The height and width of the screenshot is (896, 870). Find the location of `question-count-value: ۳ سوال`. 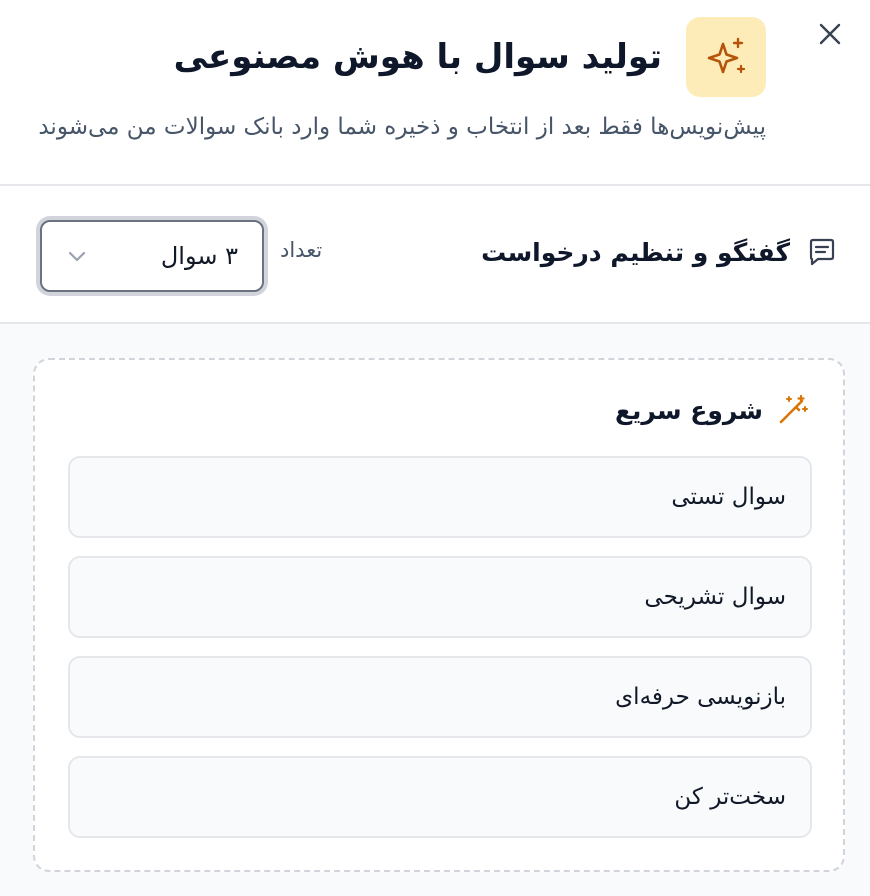

question-count-value: ۳ سوال is located at coordinates (199, 256).